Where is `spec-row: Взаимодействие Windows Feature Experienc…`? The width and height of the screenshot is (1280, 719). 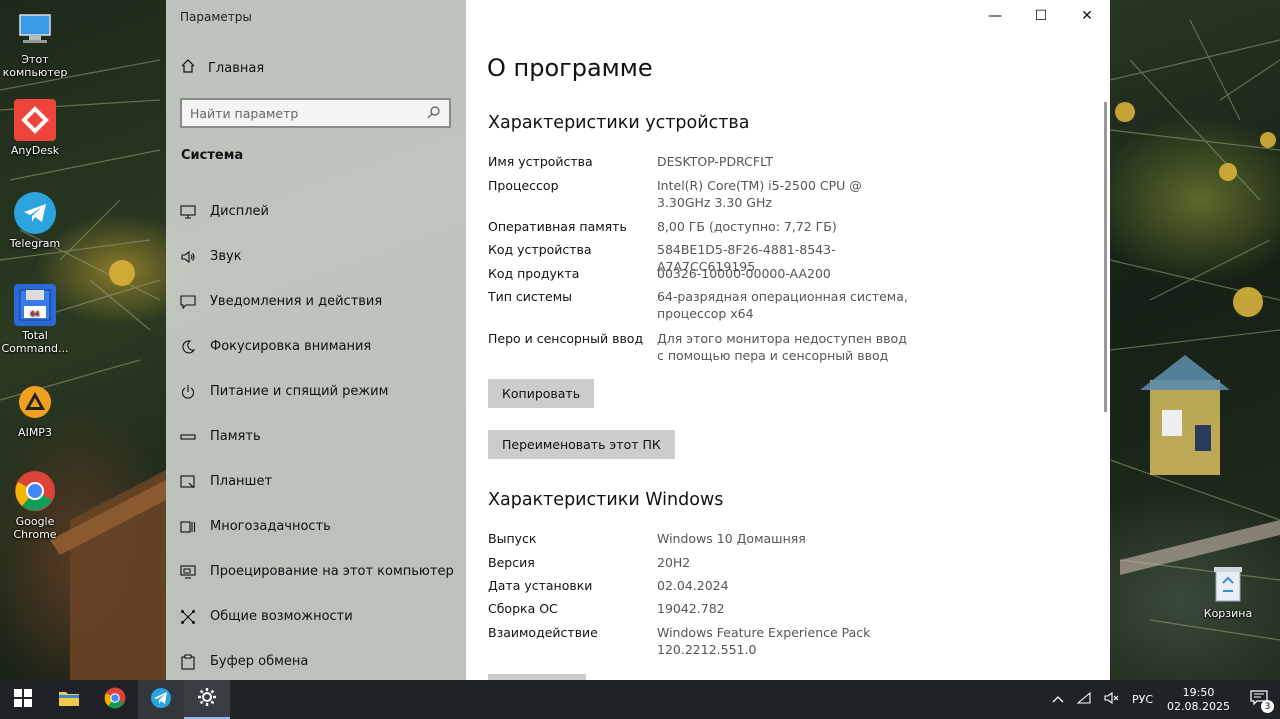 spec-row: Взаимодействие Windows Feature Experienc… is located at coordinates (788, 641).